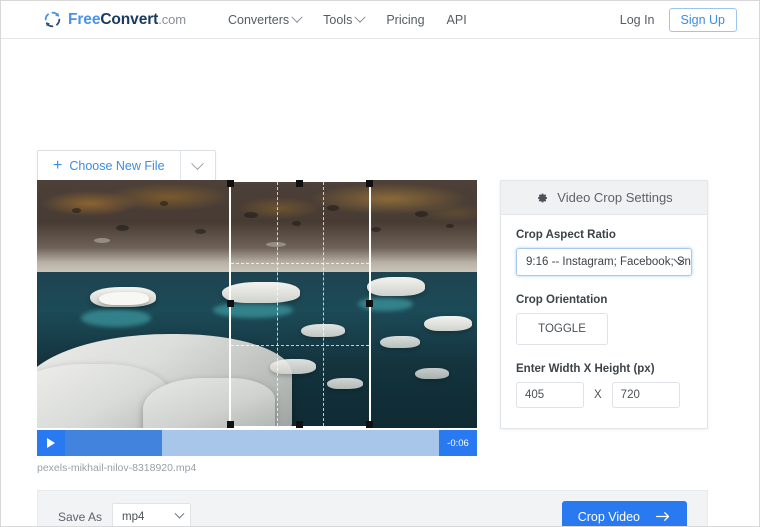 Image resolution: width=760 pixels, height=527 pixels. I want to click on crop-aspect-ratio-select: 9:16 -- Instagram; Facebook; Sn, so click(604, 262).